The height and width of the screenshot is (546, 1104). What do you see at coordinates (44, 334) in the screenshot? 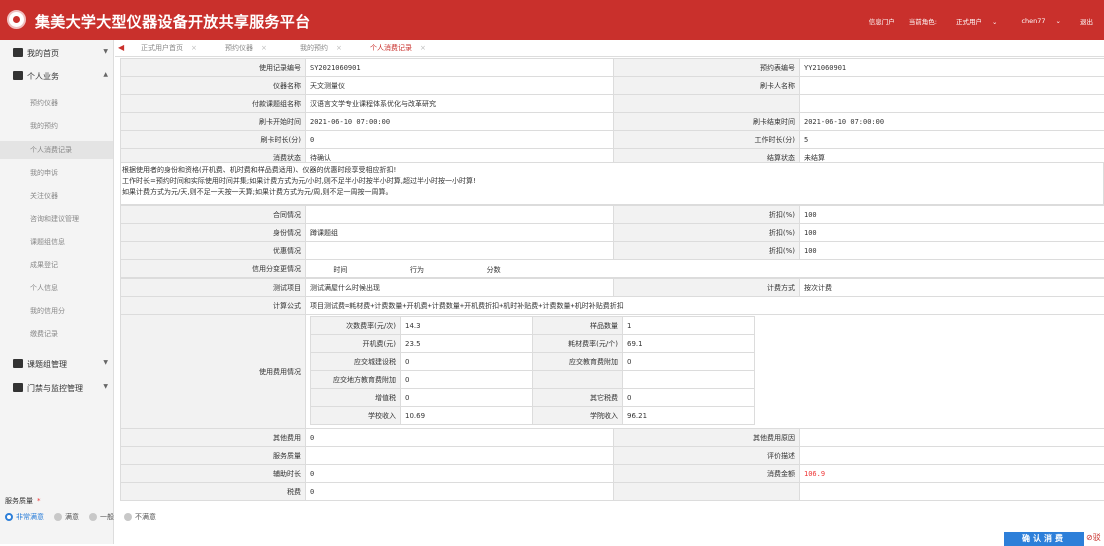
I see `sidebar-item-payments: 缴费记录` at bounding box center [44, 334].